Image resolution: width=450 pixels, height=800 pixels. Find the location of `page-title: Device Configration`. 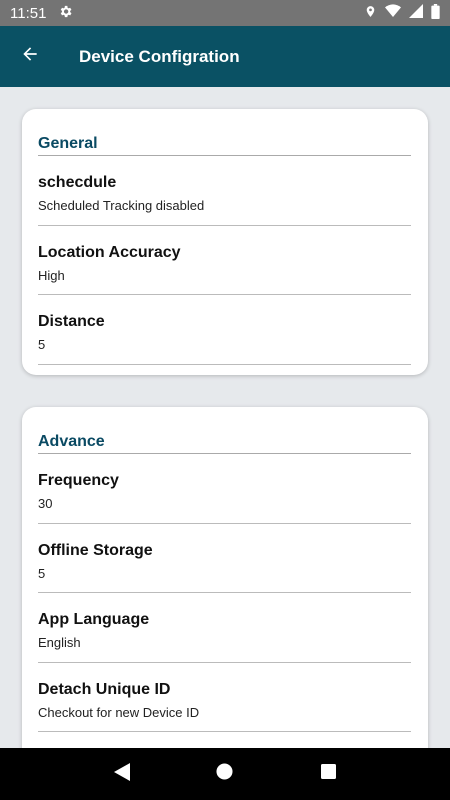

page-title: Device Configration is located at coordinates (159, 56).